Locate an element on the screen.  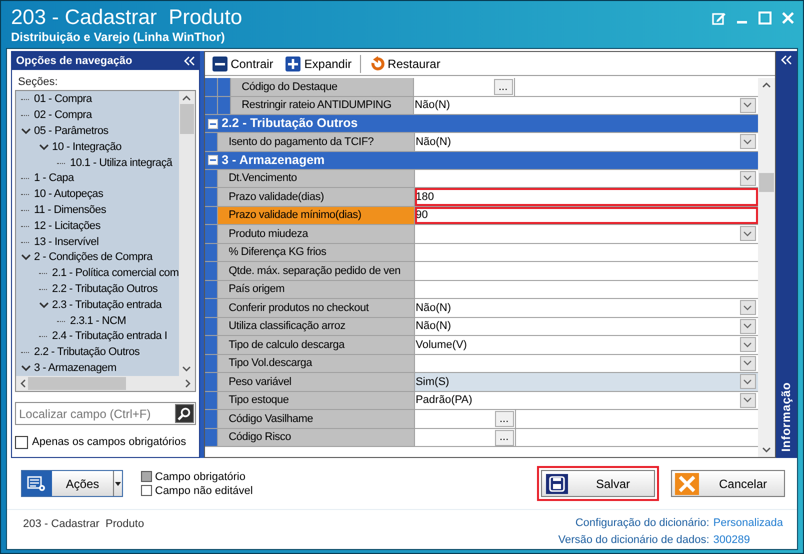
field-label: Prazo validade(dias) is located at coordinates (316, 197).